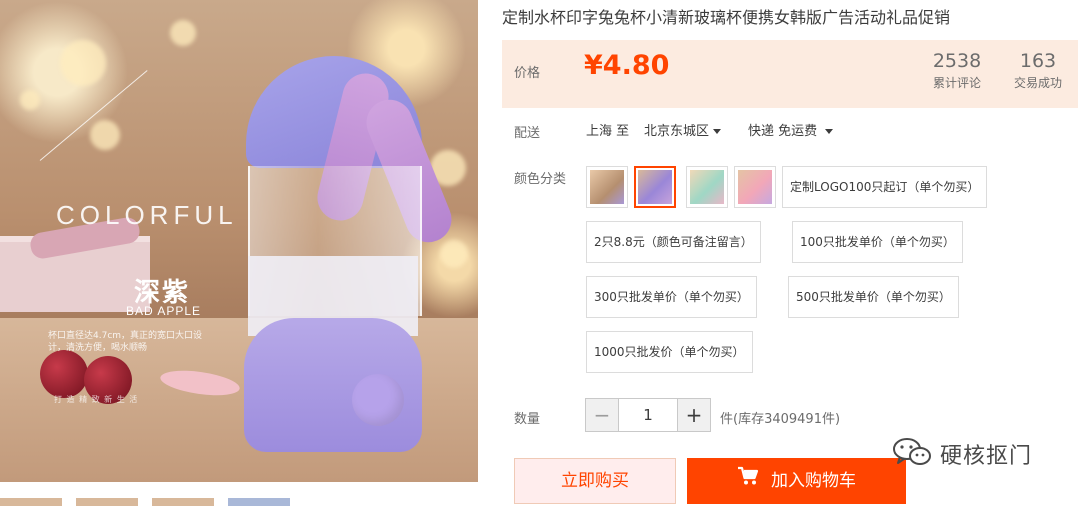 The width and height of the screenshot is (1080, 506). Describe the element at coordinates (671, 297) in the screenshot. I see `option-wholesale-300: 300只批发单价（单个勿买）` at that location.